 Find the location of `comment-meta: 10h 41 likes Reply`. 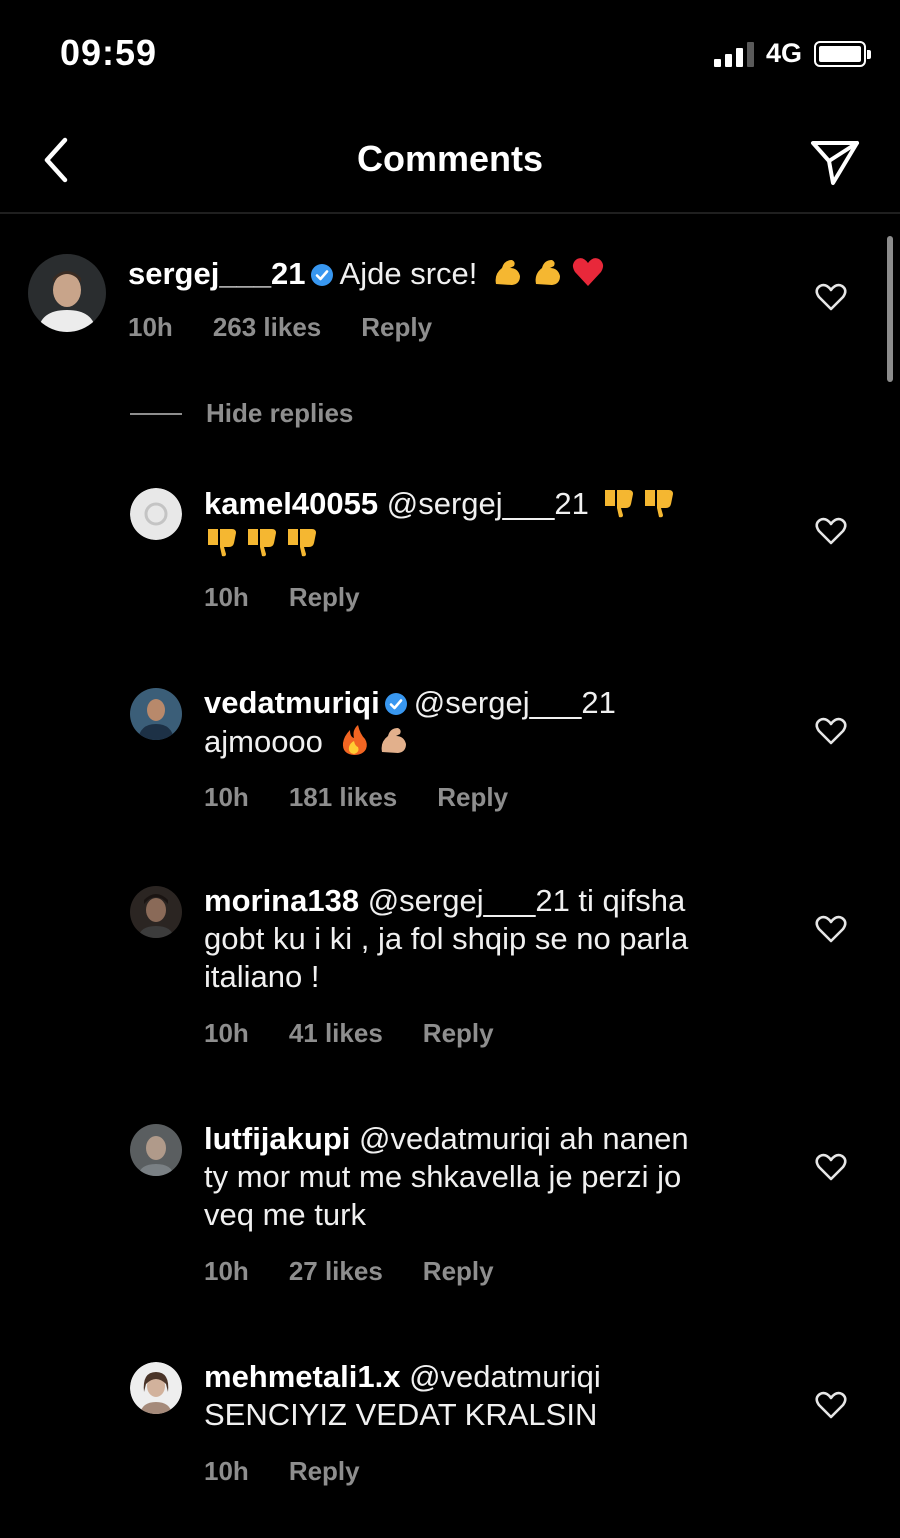

comment-meta: 10h 41 likes Reply is located at coordinates (349, 1033).